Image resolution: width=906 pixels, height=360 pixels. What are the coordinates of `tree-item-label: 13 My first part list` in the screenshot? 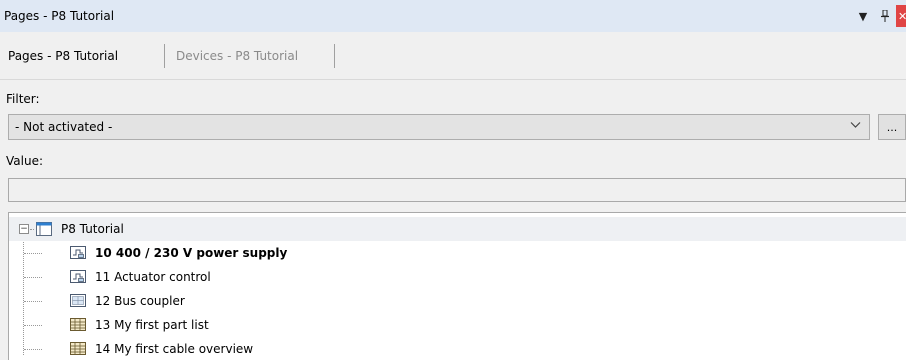 It's located at (152, 325).